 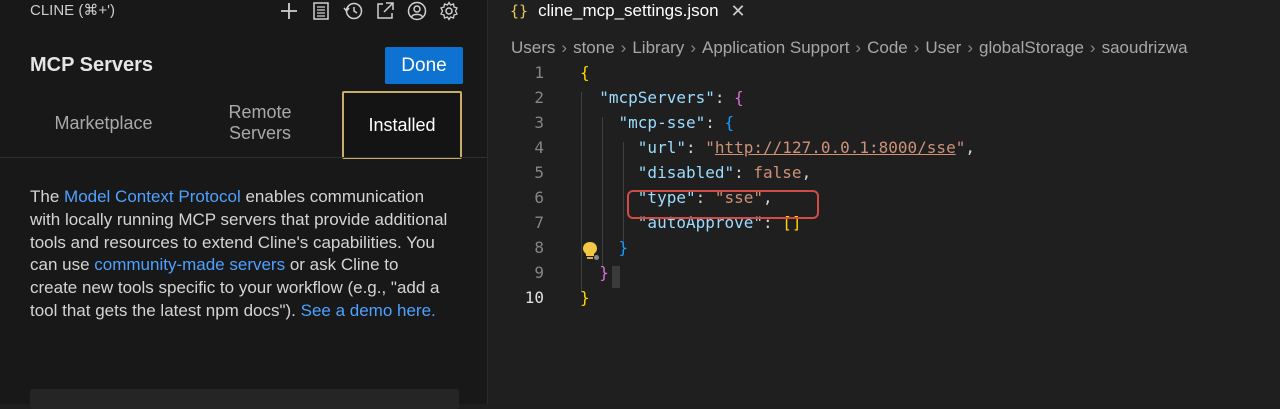 What do you see at coordinates (539, 147) in the screenshot?
I see `line-number: 4` at bounding box center [539, 147].